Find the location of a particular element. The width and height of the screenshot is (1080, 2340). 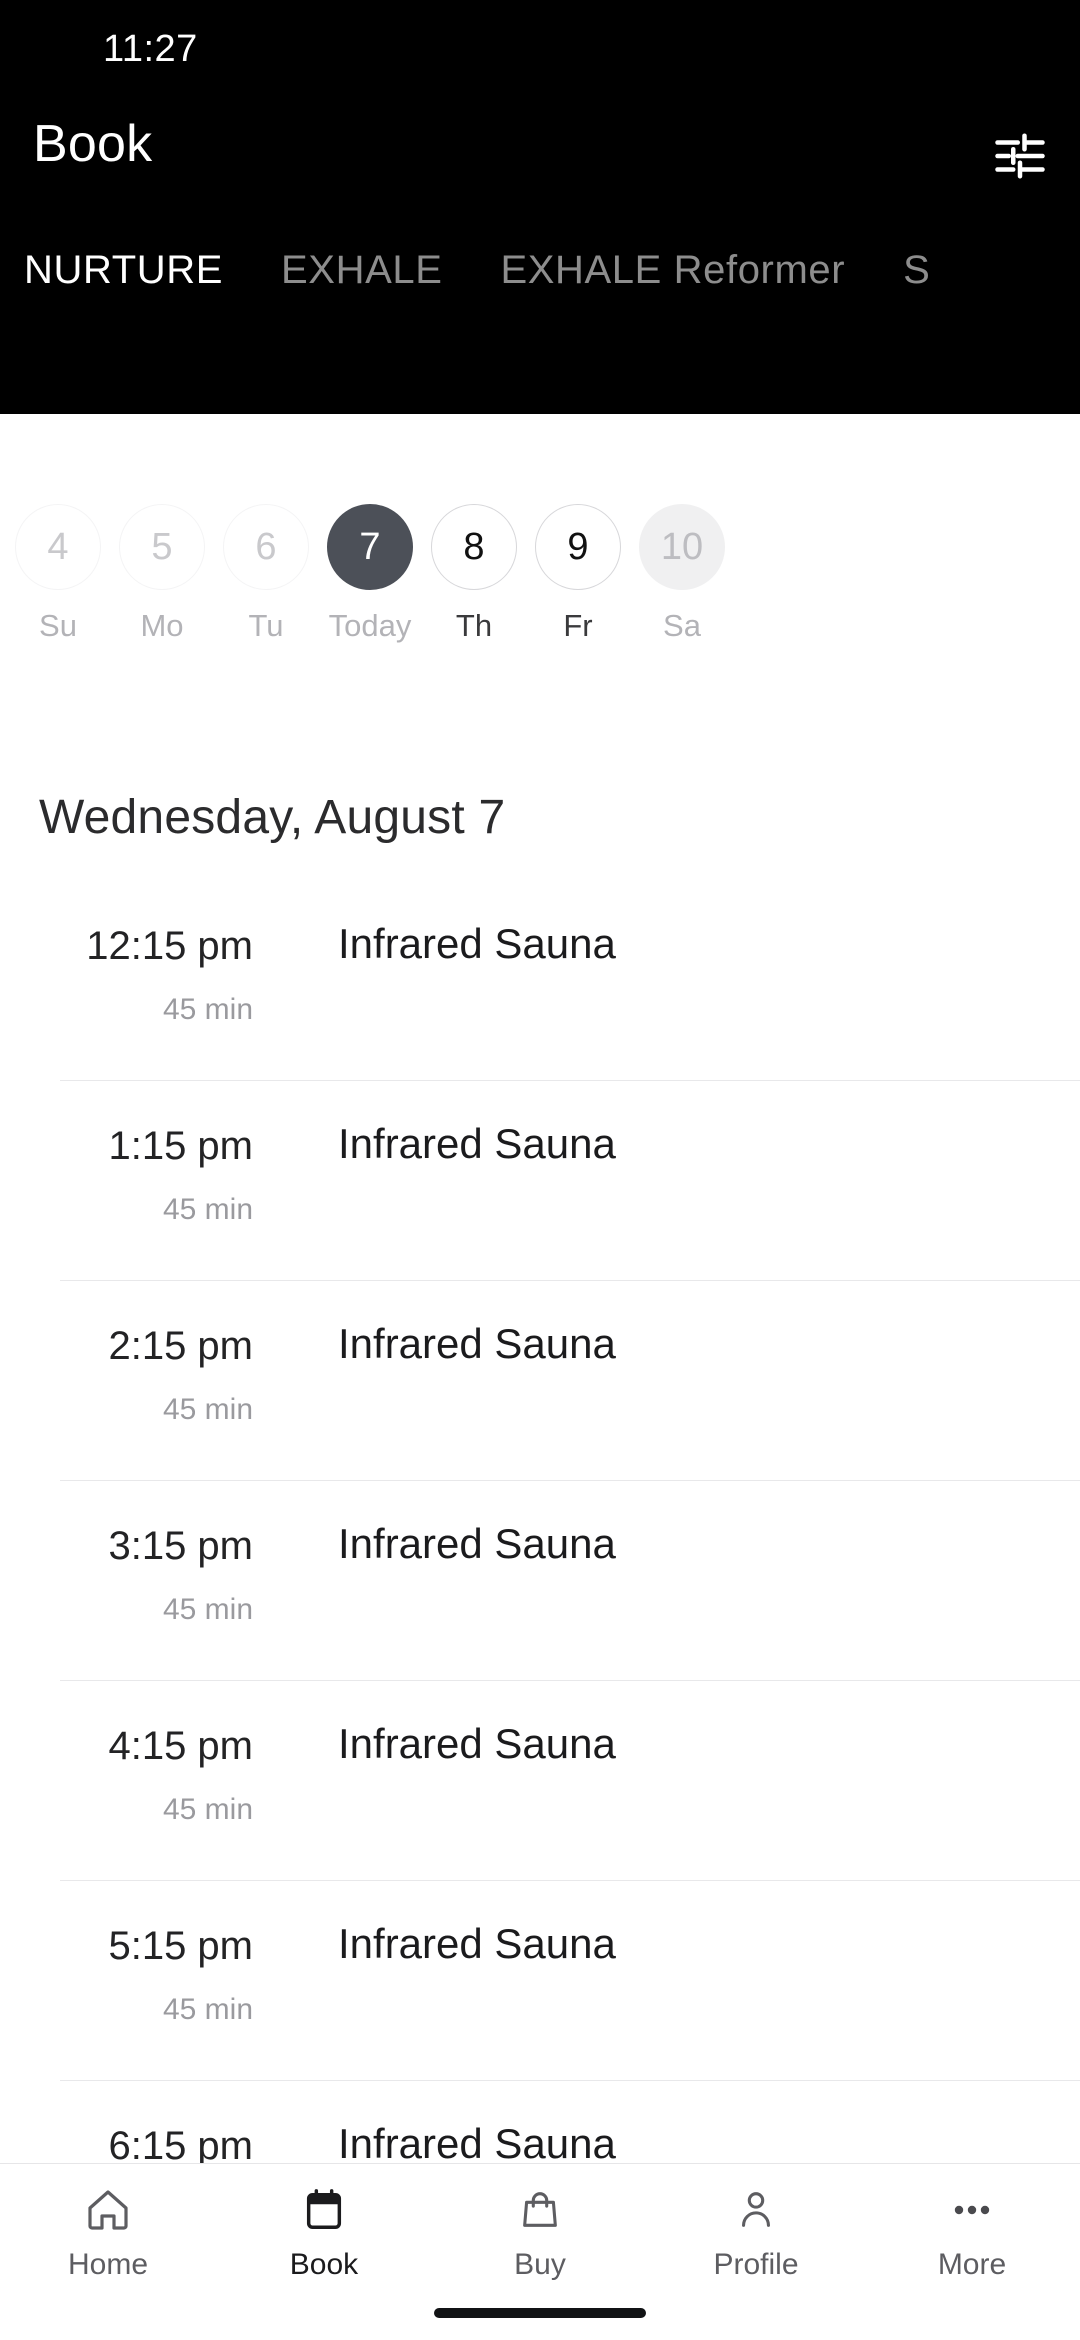

date-cell-10: 10 Sa is located at coordinates (682, 529).